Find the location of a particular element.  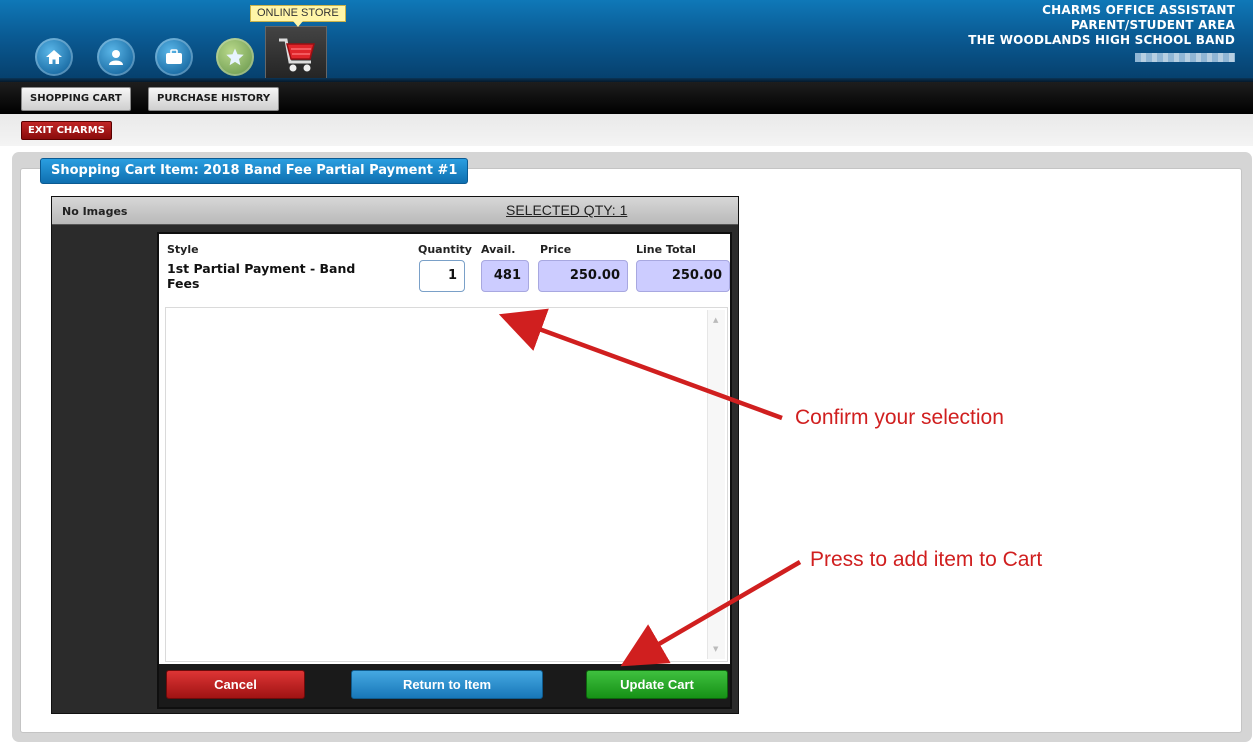

cancel-button: Cancel is located at coordinates (235, 684).